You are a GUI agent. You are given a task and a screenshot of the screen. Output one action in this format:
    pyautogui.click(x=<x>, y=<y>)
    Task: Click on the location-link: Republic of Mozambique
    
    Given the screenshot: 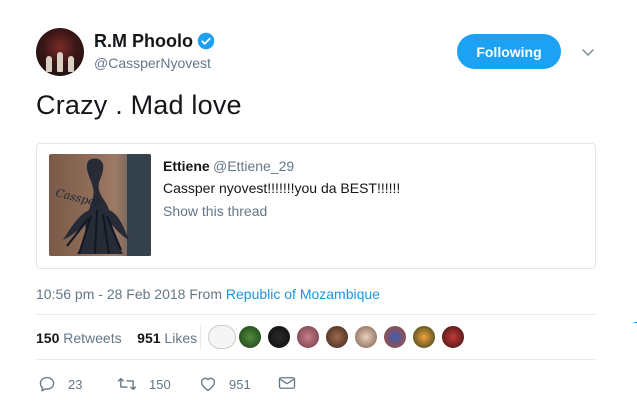 What is the action you would take?
    pyautogui.click(x=303, y=294)
    